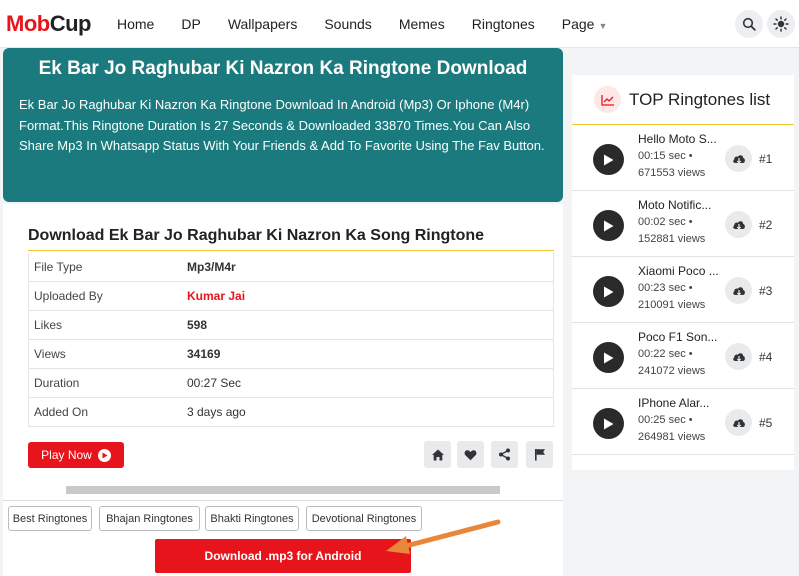  I want to click on ringtone-duration: 00:15 sec •, so click(665, 156).